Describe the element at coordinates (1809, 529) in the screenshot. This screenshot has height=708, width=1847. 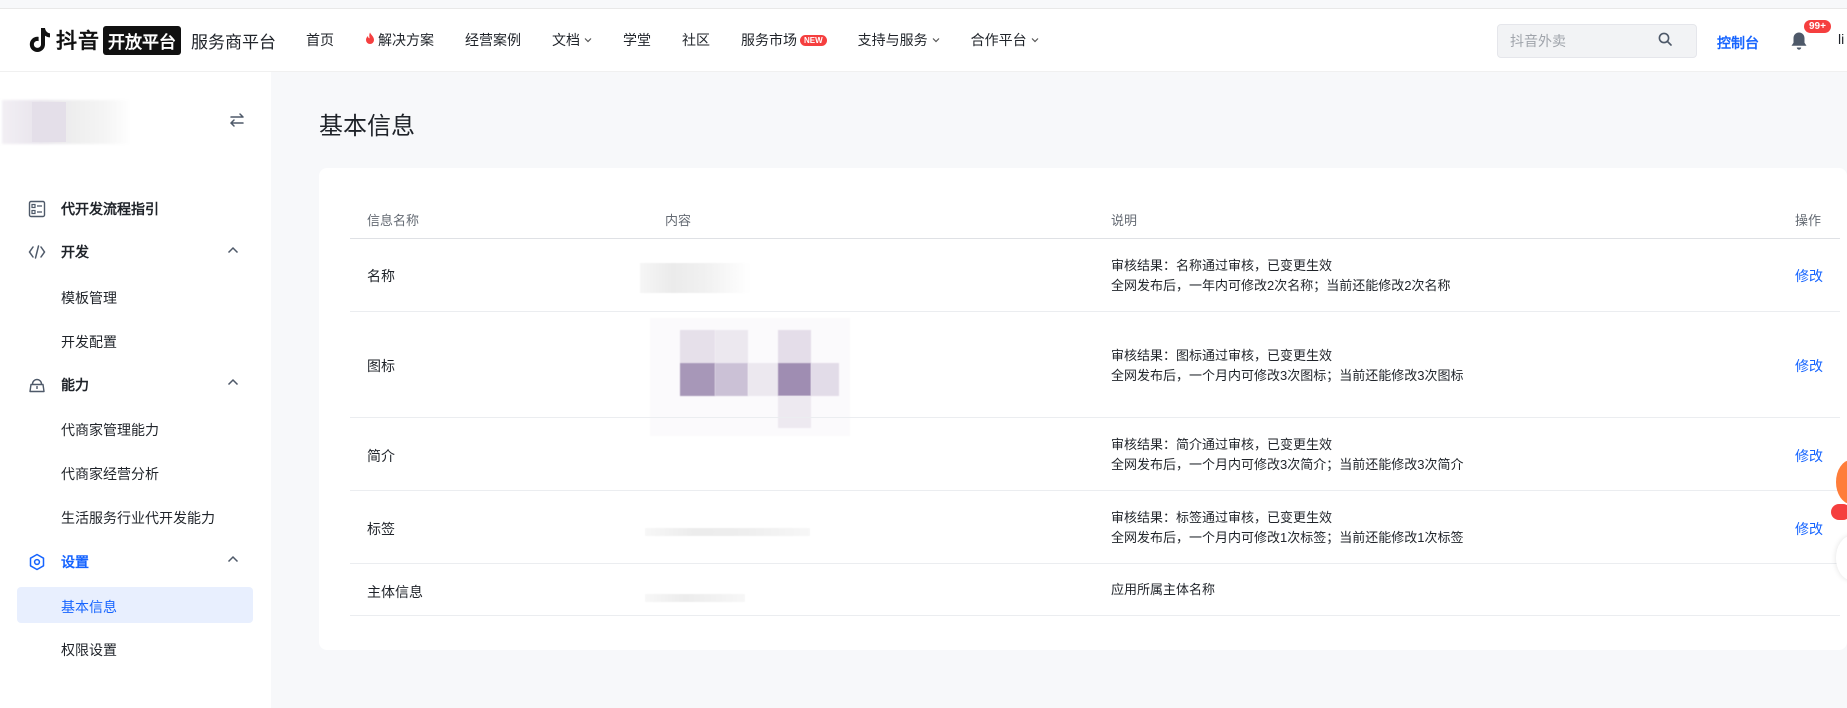
I see `edit-tags-button: 修改` at that location.